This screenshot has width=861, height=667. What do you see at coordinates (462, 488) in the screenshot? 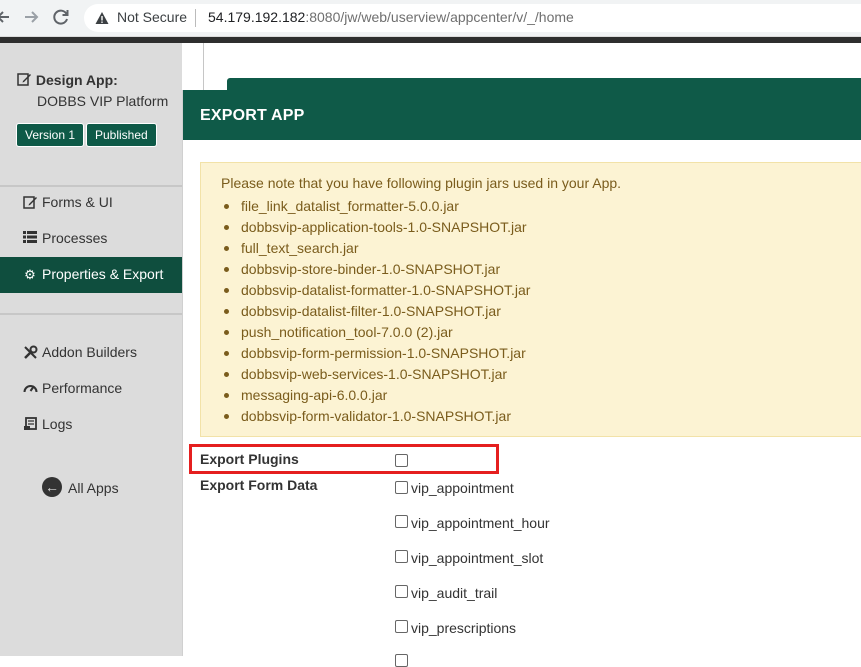
I see `form-data-label: vip_appointment` at bounding box center [462, 488].